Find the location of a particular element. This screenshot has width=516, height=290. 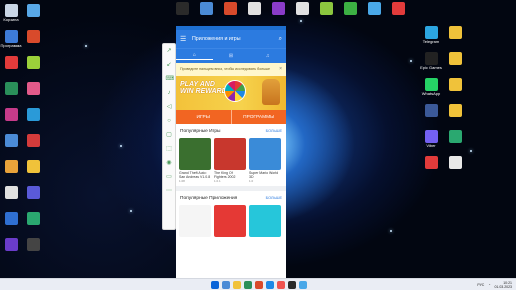

category-tabs: ⌂ ⊞ ♫ is located at coordinates (231, 55).